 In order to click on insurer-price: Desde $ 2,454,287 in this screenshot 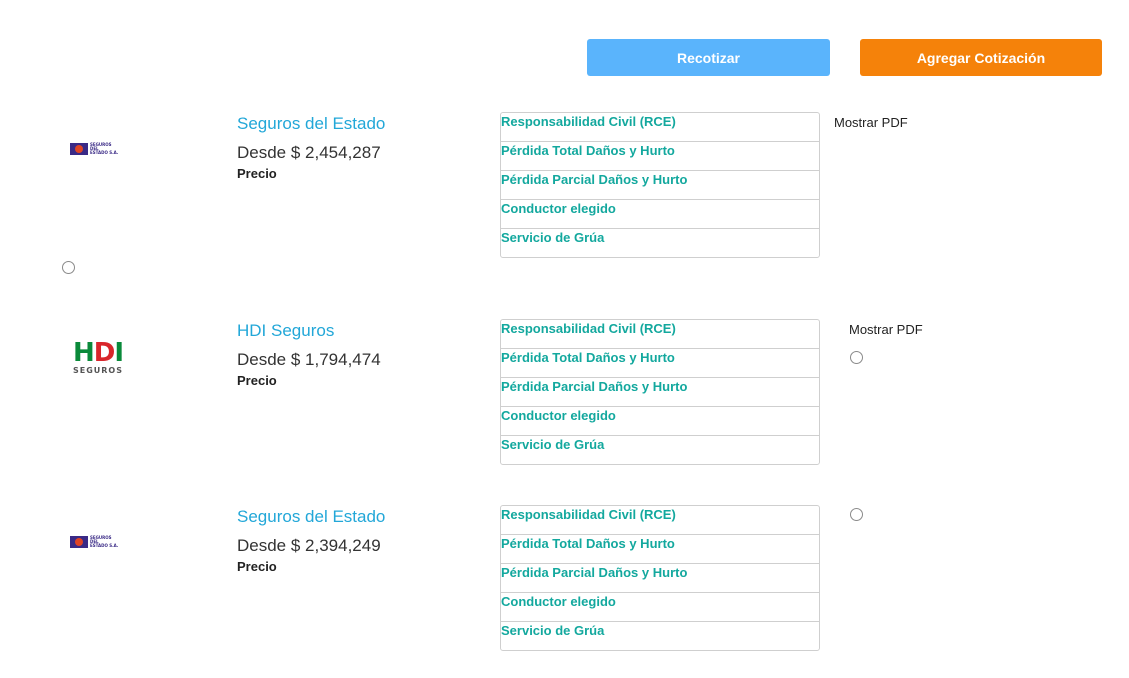, I will do `click(309, 152)`.